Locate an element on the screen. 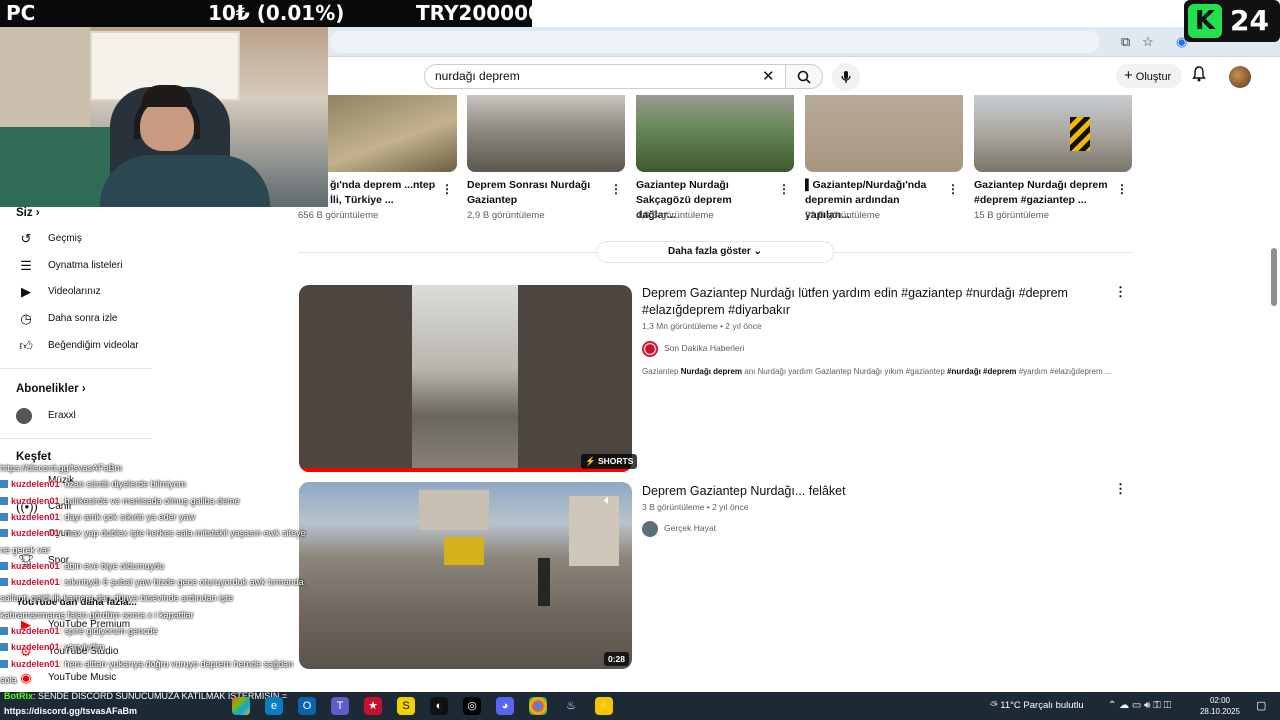 Image resolution: width=1280 pixels, height=720 pixels. voice-search-button is located at coordinates (846, 77).